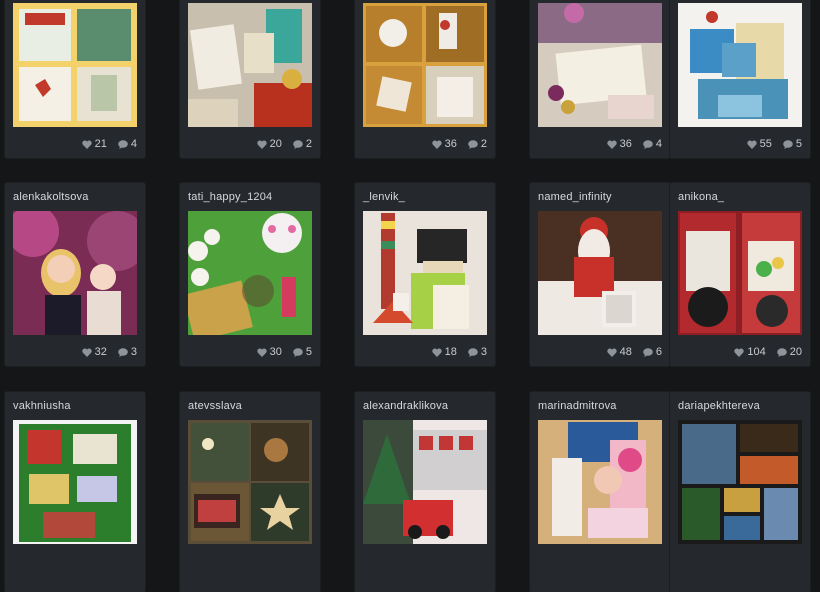 This screenshot has height=592, width=820. I want to click on likes-group: 48, so click(619, 352).